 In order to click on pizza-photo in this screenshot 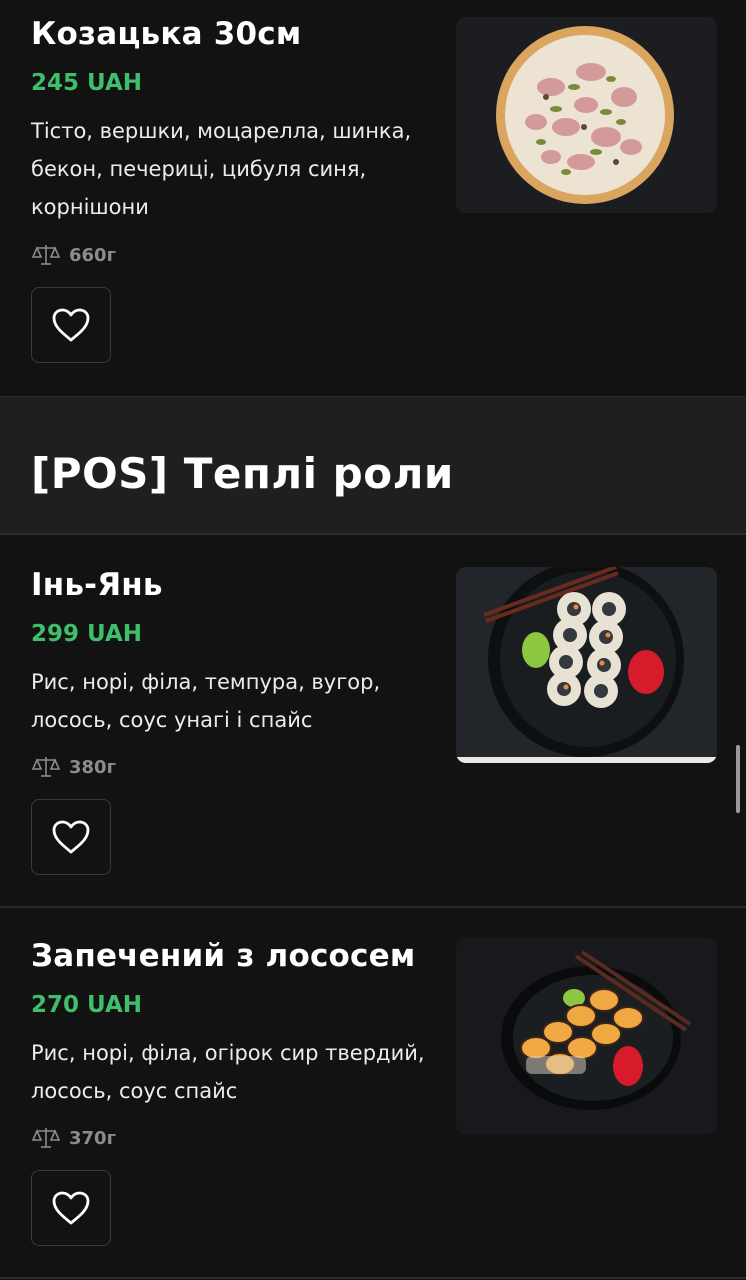, I will do `click(586, 115)`.